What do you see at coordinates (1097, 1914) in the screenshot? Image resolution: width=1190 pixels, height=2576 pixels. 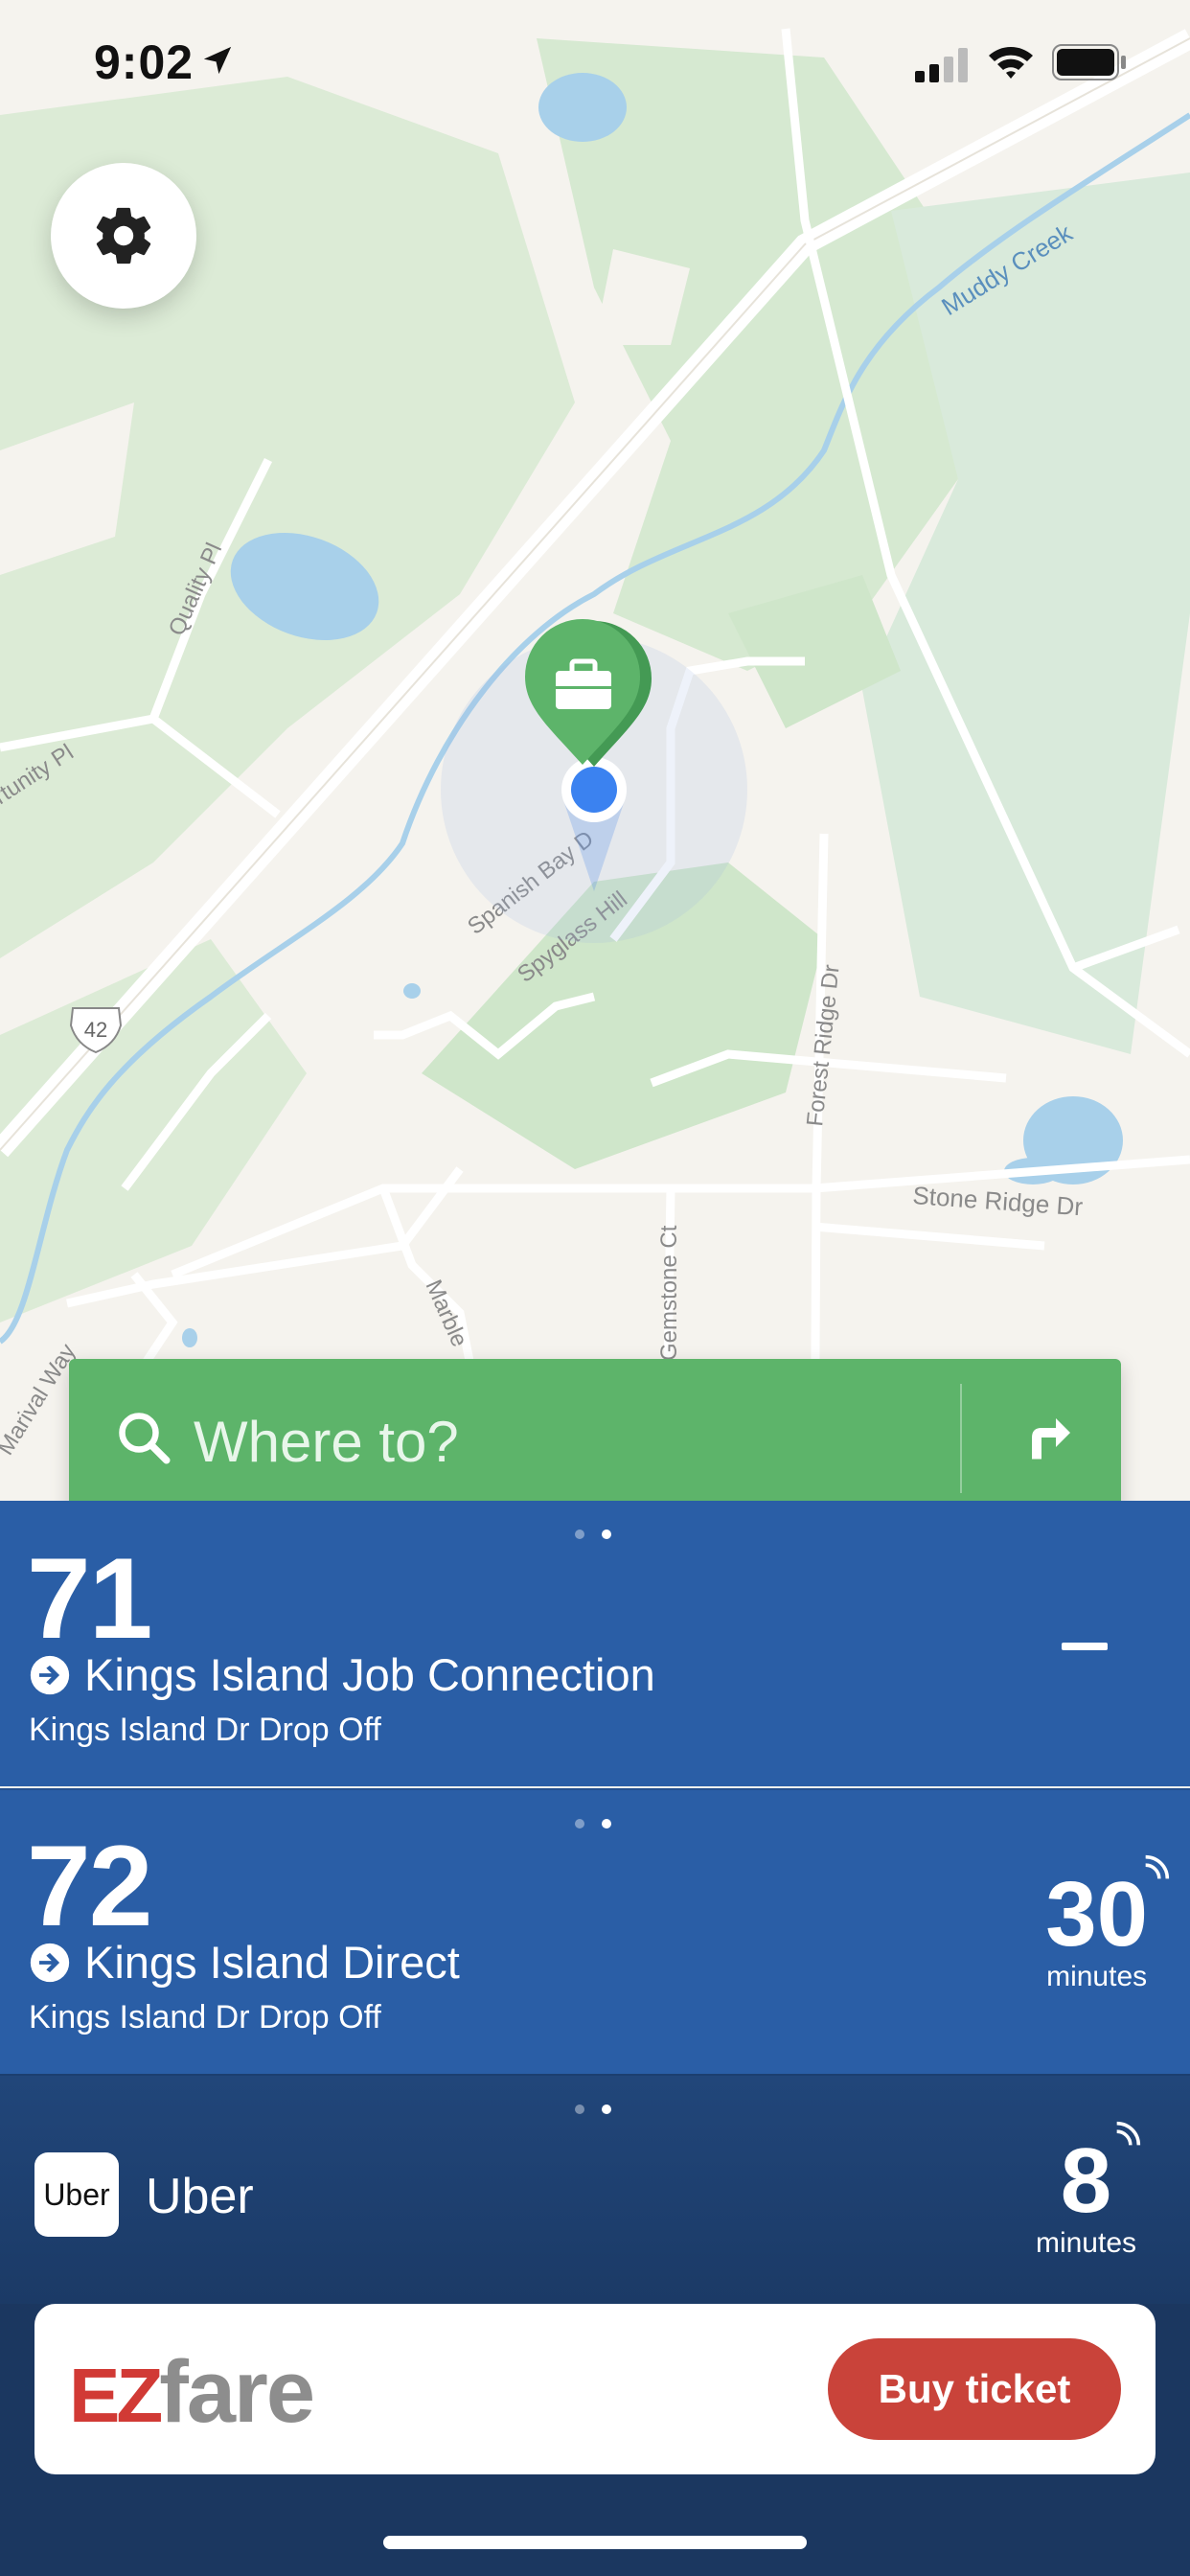 I see `eta-minutes: 30` at bounding box center [1097, 1914].